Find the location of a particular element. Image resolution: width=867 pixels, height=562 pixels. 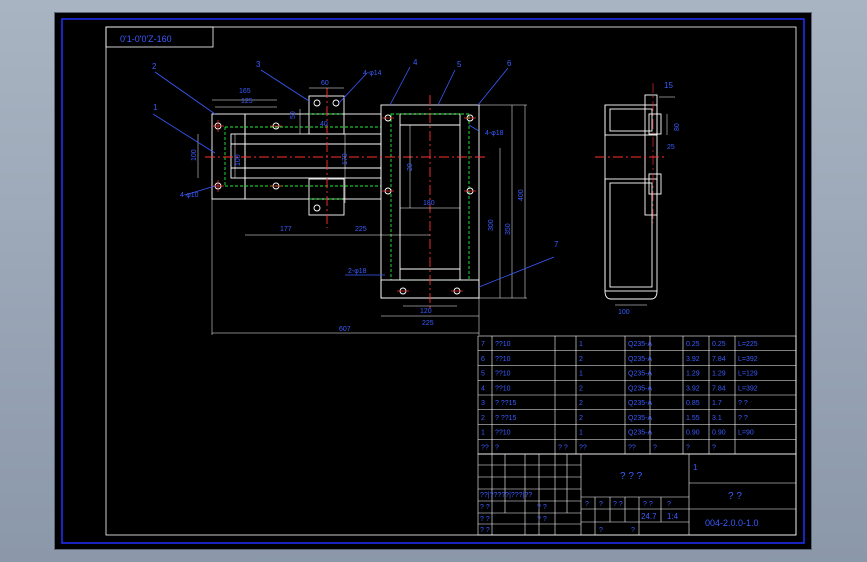

scale: 1:4 is located at coordinates (673, 516).